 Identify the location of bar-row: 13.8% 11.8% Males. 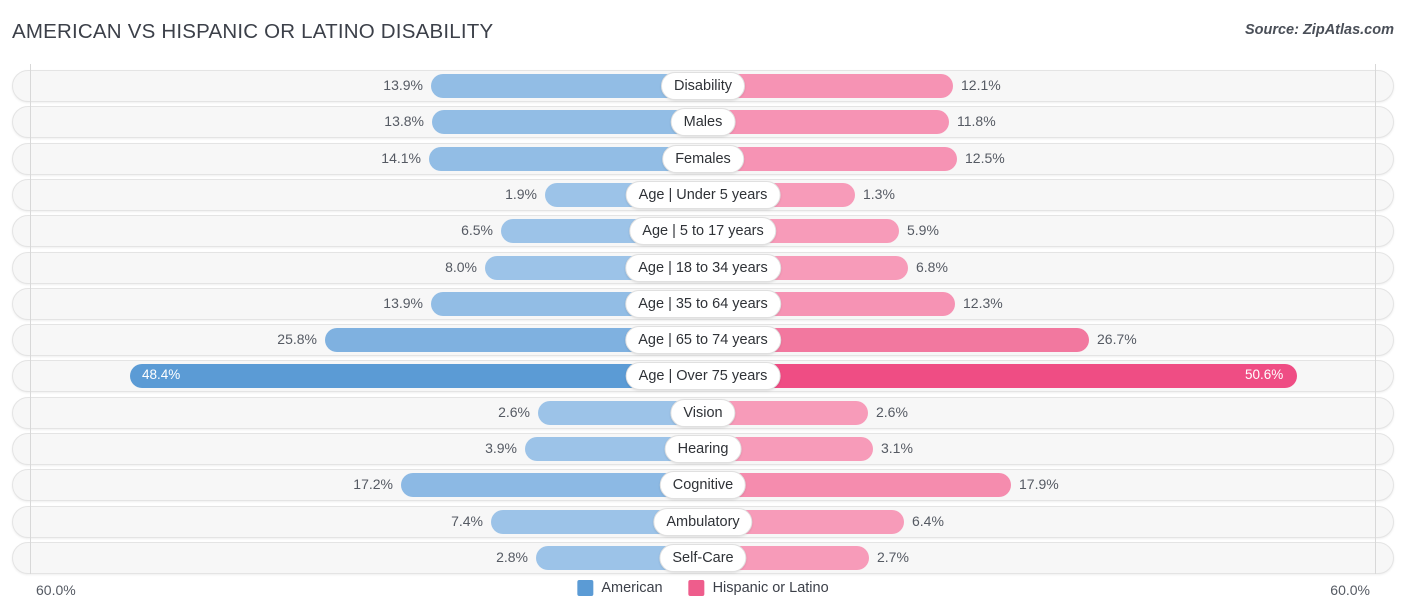
(703, 122).